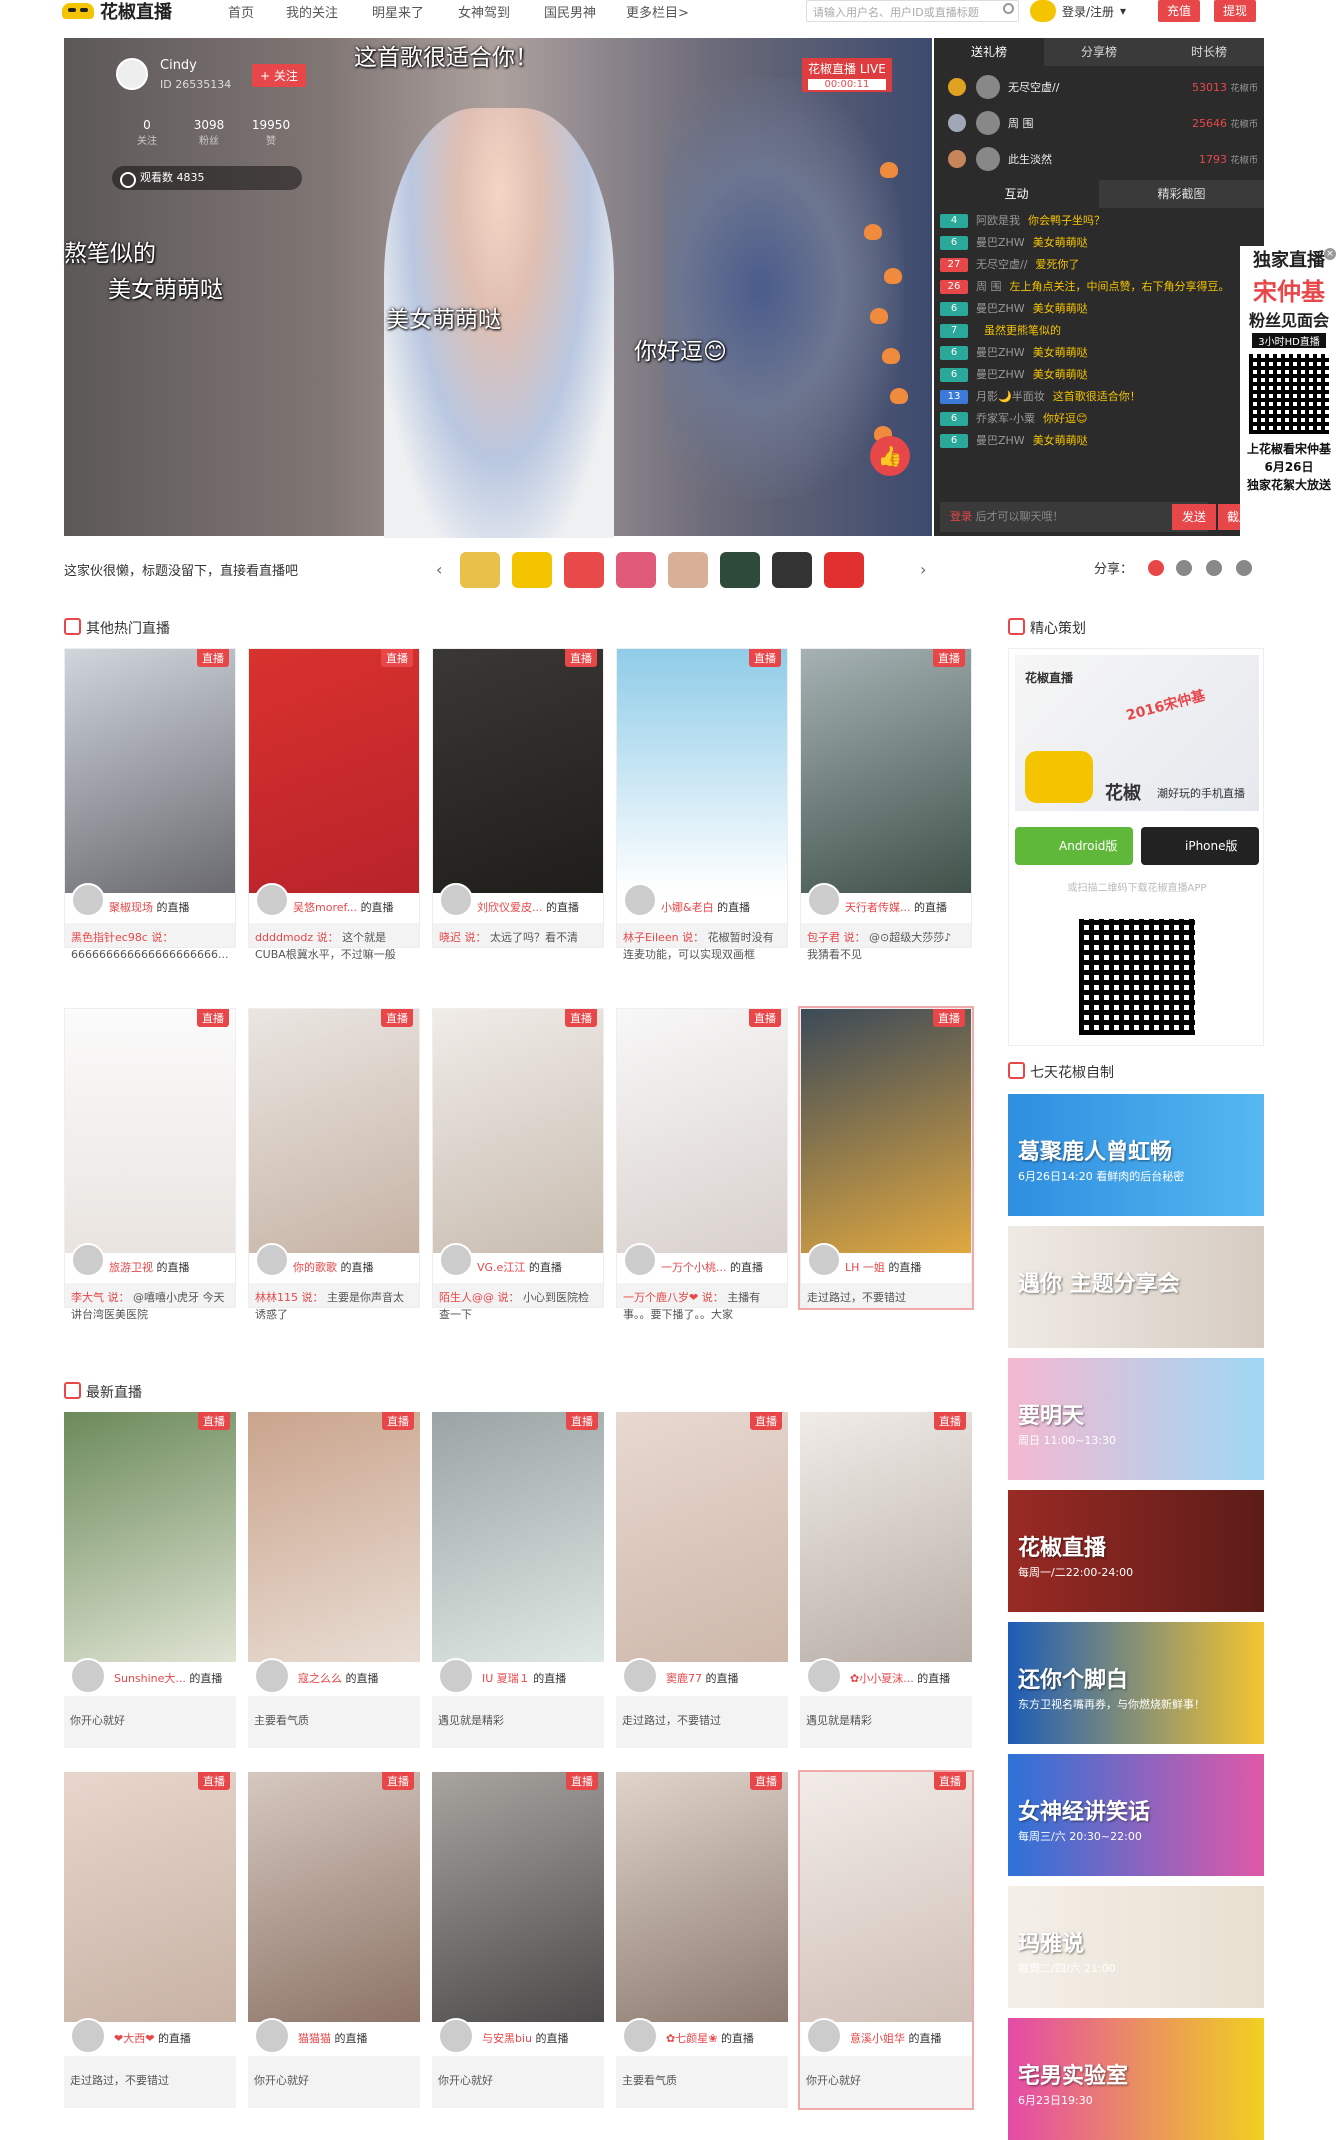  I want to click on gift-next-icon: ›, so click(923, 569).